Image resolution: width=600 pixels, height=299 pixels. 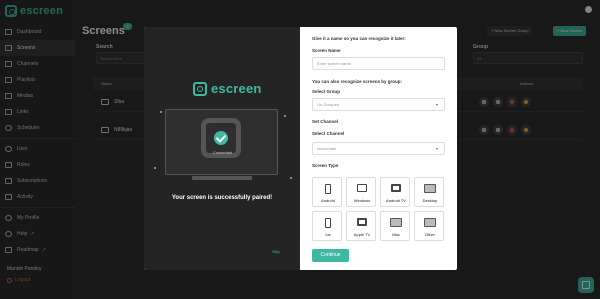 What do you see at coordinates (362, 234) in the screenshot?
I see `type-label: Apple TV` at bounding box center [362, 234].